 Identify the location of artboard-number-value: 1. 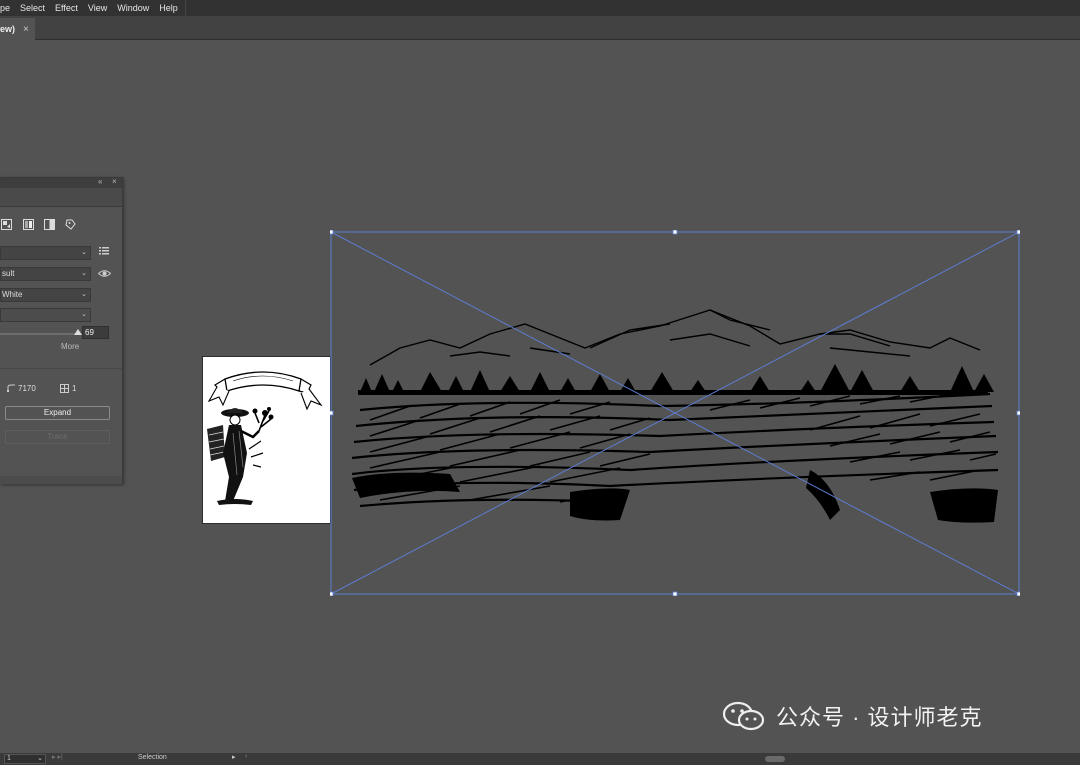
(9, 758).